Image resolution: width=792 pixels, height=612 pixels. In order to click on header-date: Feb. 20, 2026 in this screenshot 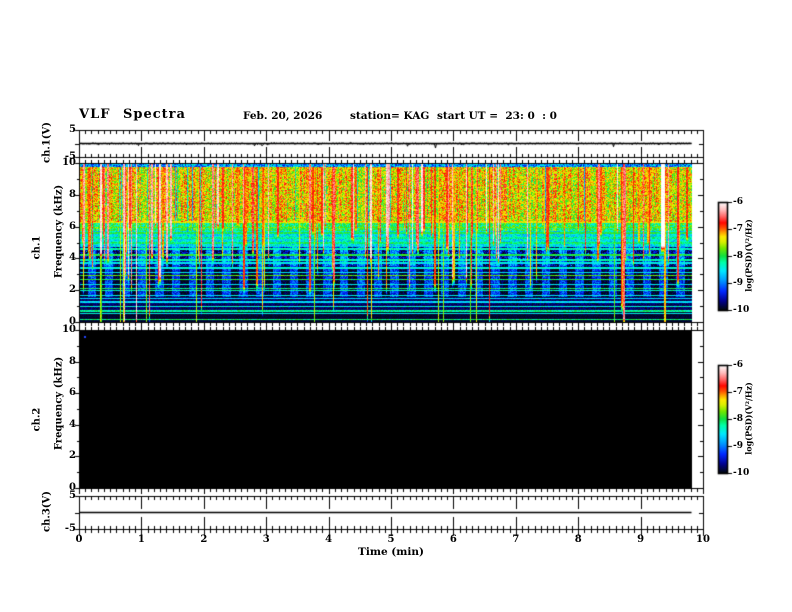, I will do `click(283, 116)`.